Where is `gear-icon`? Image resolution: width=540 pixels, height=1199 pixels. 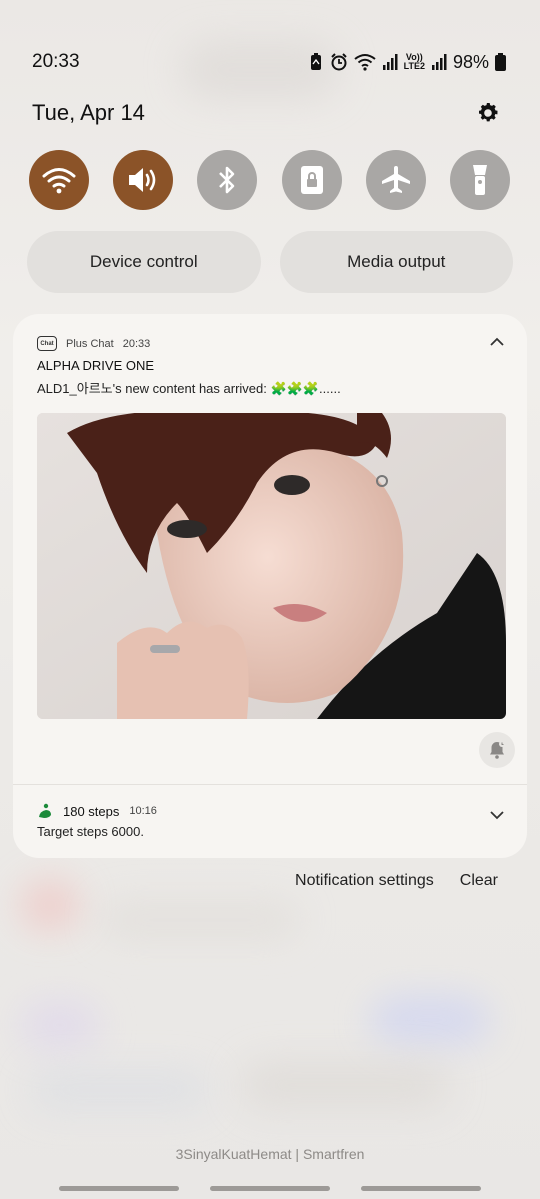
gear-icon is located at coordinates (488, 113).